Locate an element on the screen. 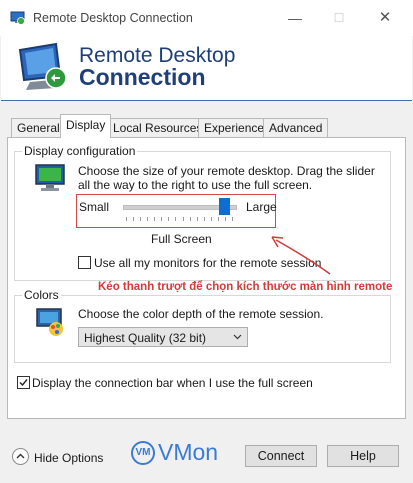  all-monitors-checkbox is located at coordinates (84, 262).